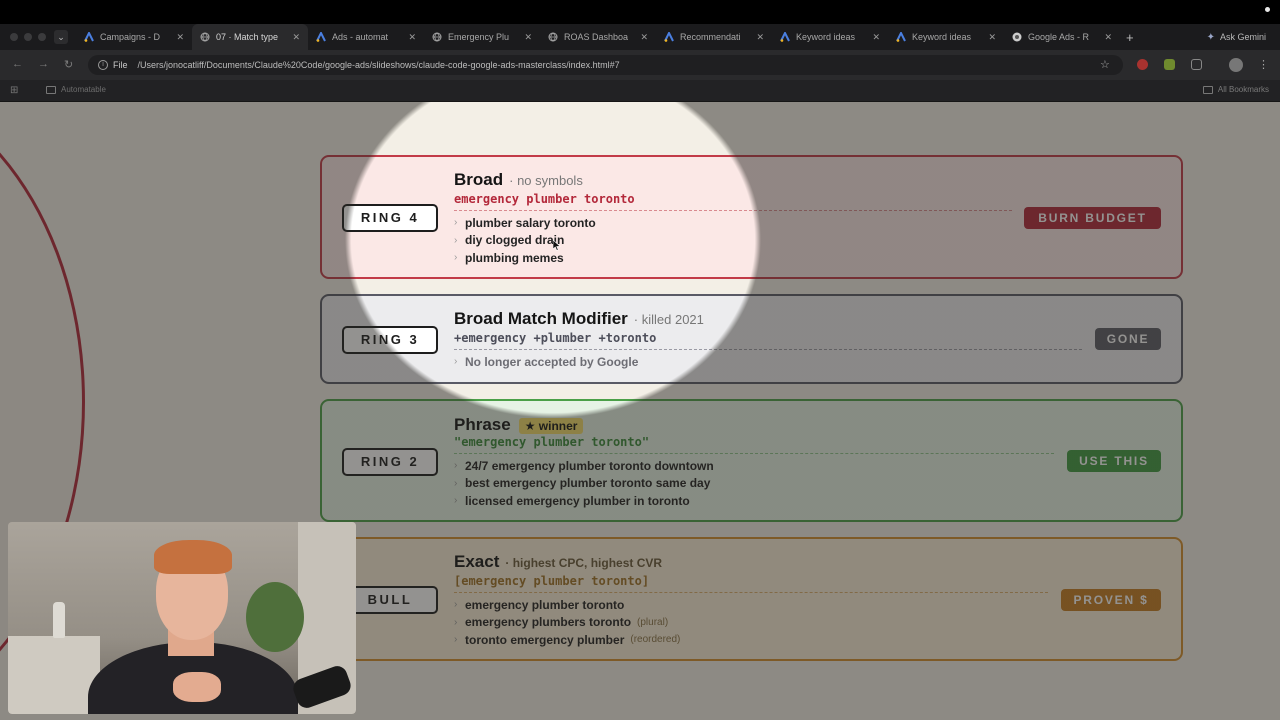  What do you see at coordinates (390, 340) in the screenshot?
I see `ring-label: RING 3` at bounding box center [390, 340].